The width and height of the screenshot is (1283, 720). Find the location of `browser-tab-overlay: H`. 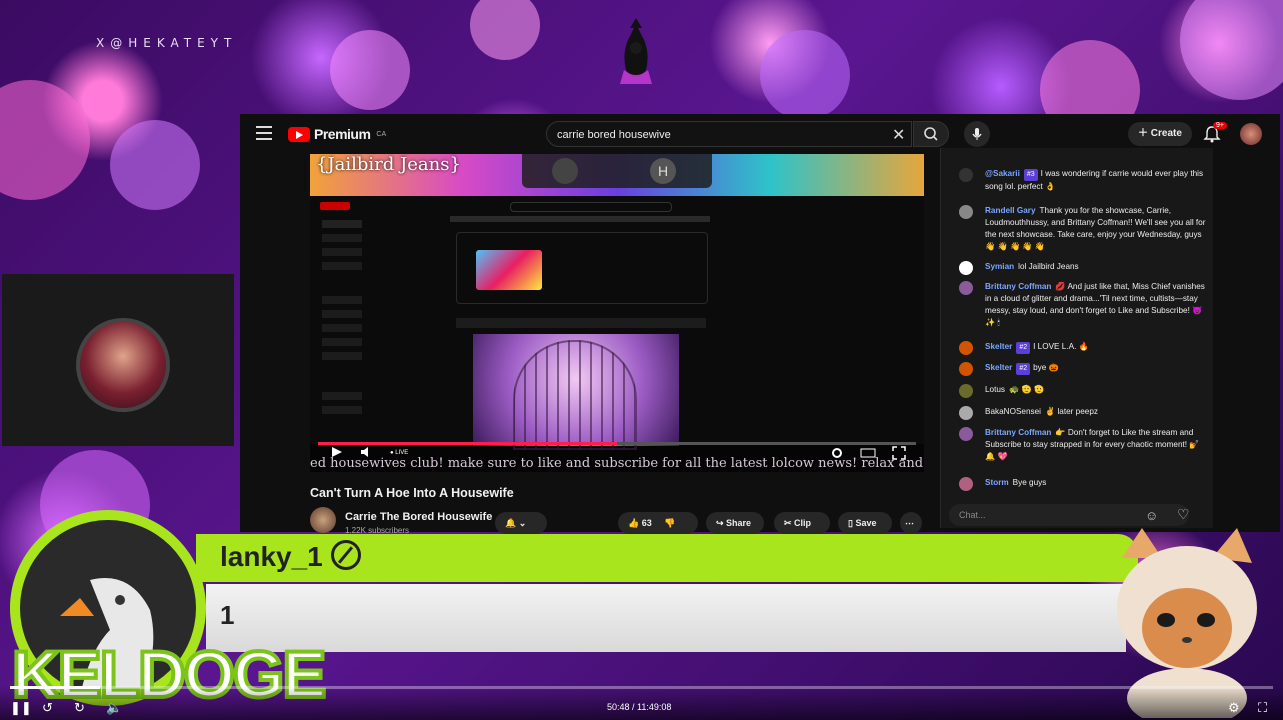

browser-tab-overlay: H is located at coordinates (617, 171).